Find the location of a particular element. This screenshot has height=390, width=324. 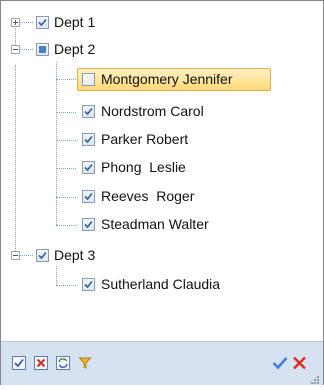

tree-leaf-label: Nordstrom Carol is located at coordinates (152, 111).